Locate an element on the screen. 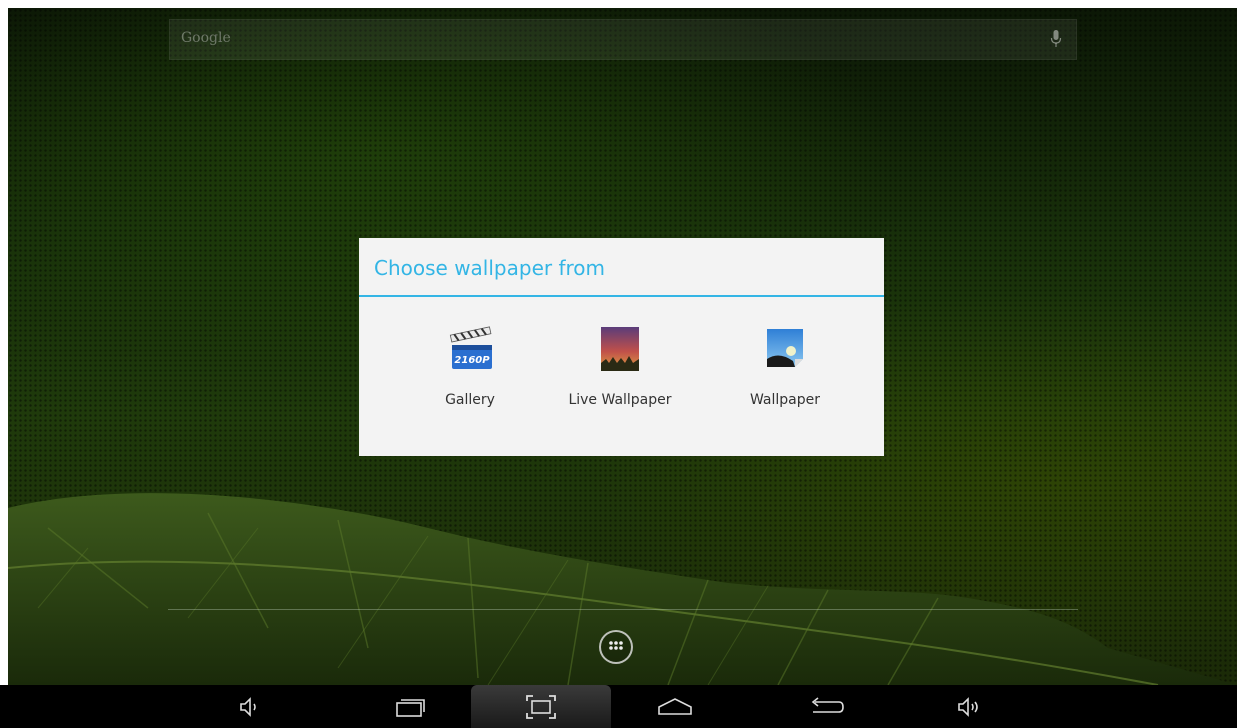  option-wallpaper: Wallpaper is located at coordinates (785, 373).